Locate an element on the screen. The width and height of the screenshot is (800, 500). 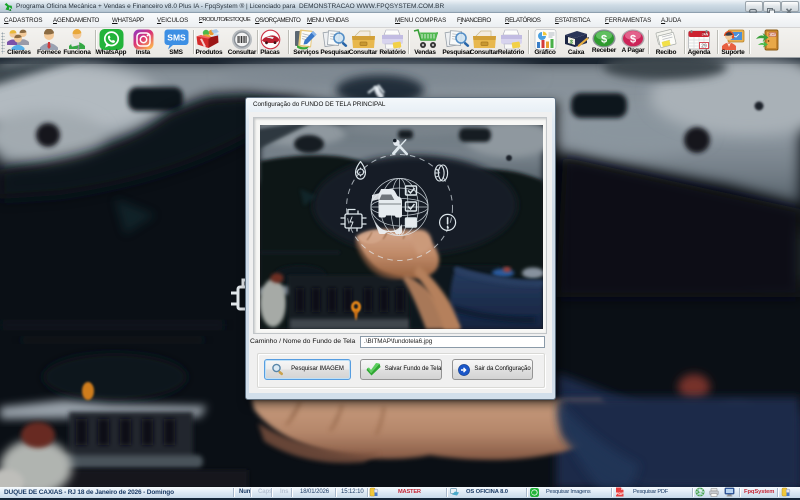
svg-text: JAN is located at coordinates (705, 34).